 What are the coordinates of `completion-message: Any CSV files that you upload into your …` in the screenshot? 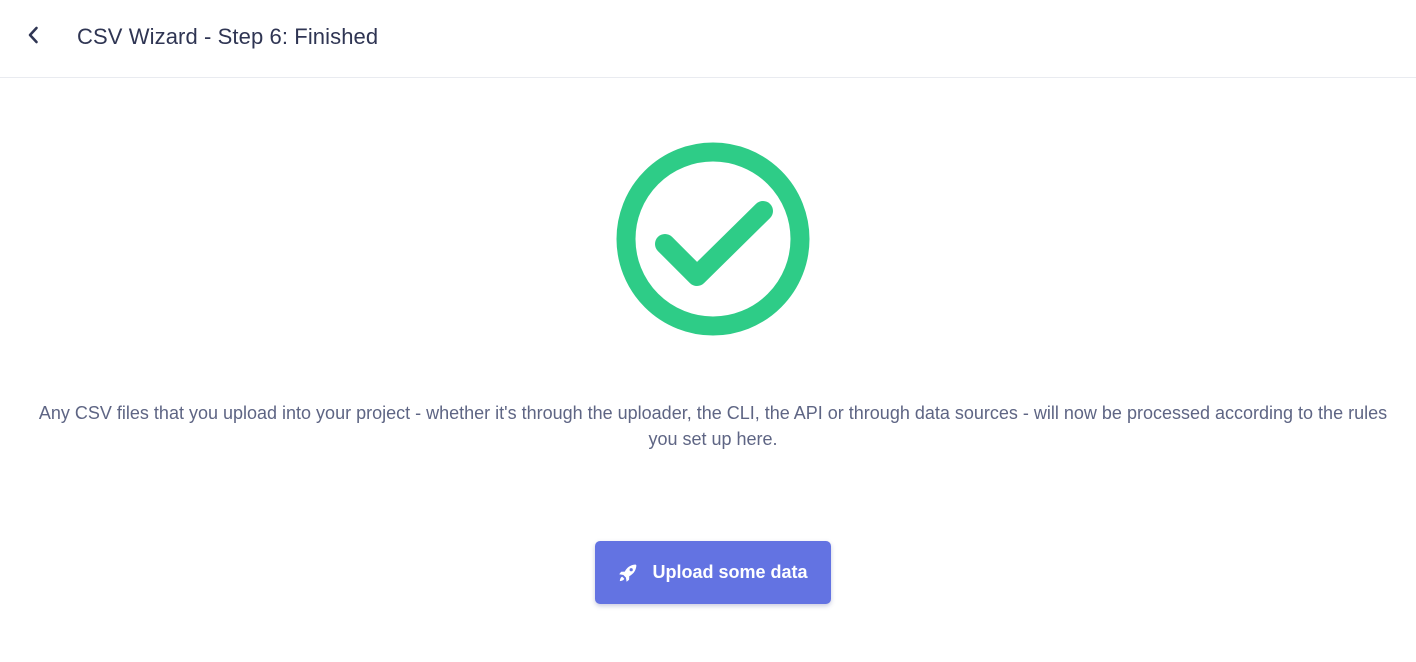 It's located at (713, 426).